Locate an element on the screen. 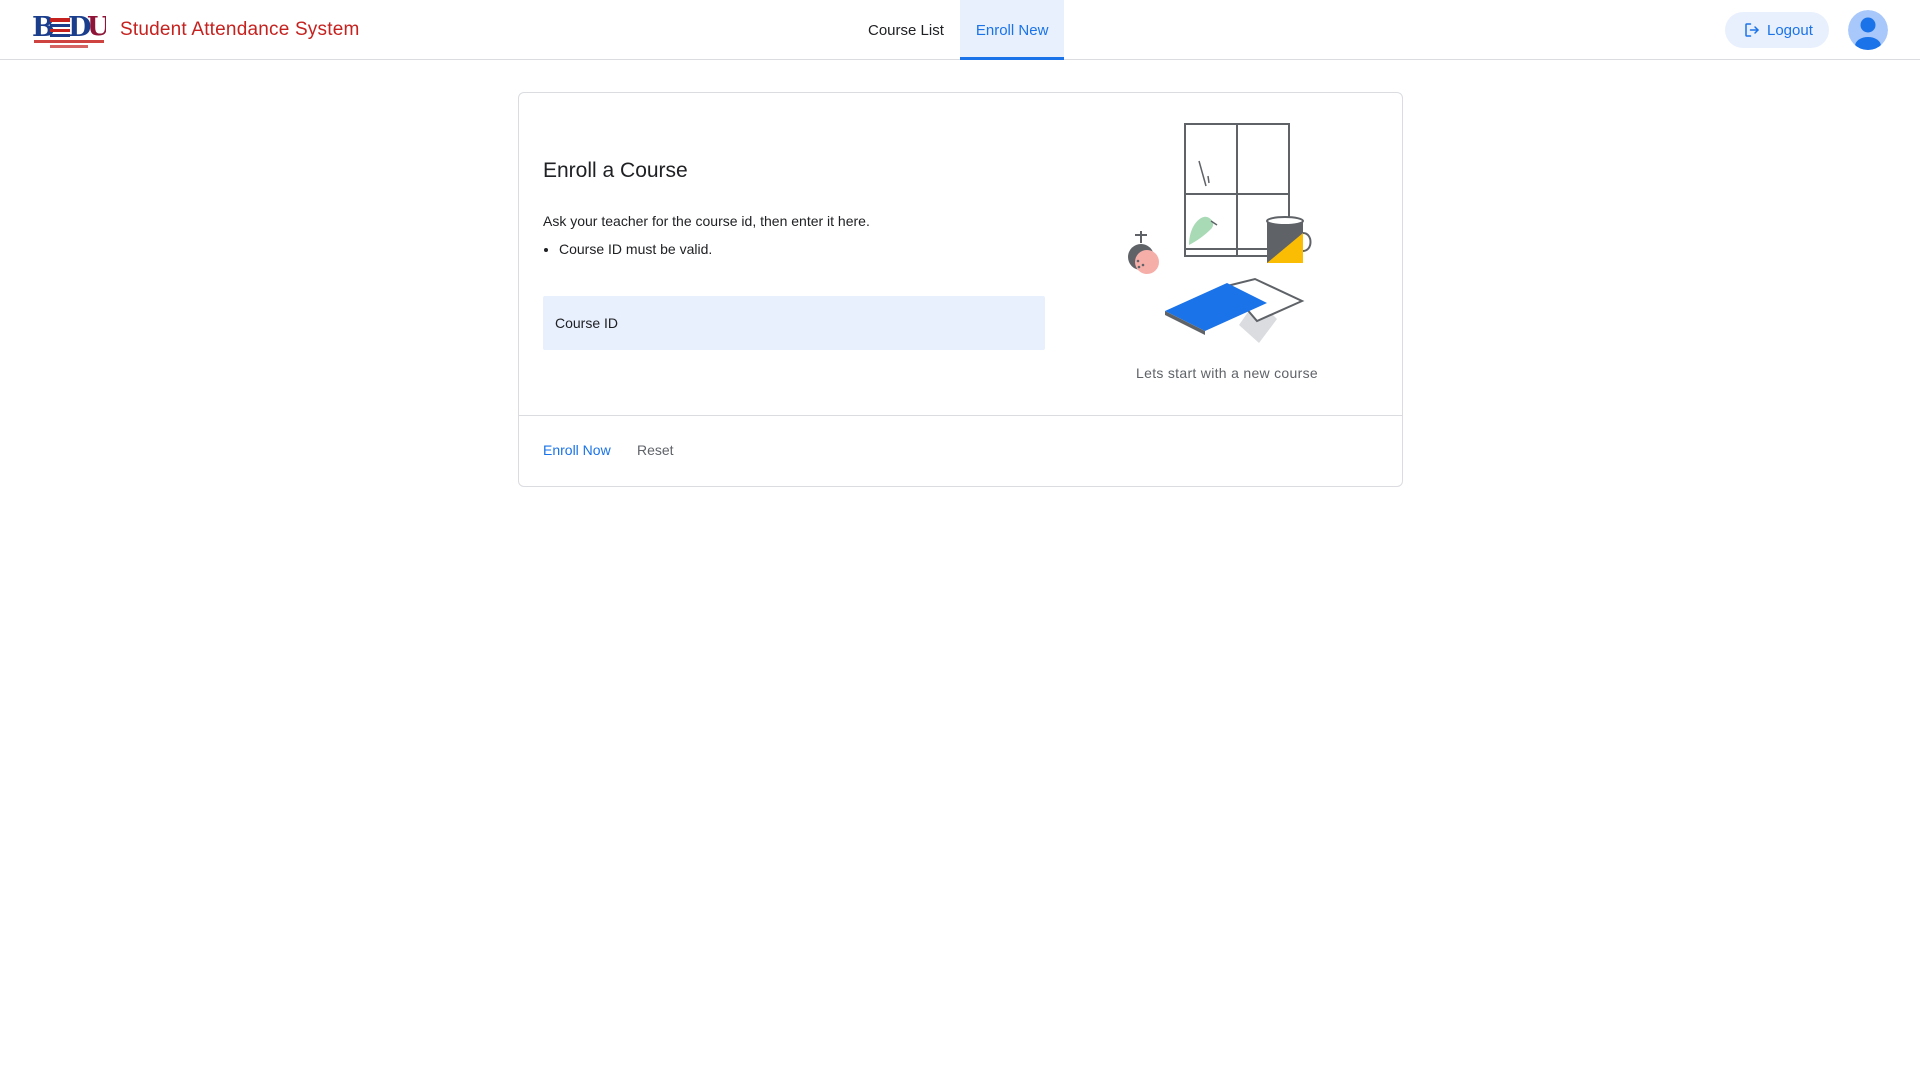 The height and width of the screenshot is (1080, 1920). enroll-now-button: Enroll Now is located at coordinates (577, 450).